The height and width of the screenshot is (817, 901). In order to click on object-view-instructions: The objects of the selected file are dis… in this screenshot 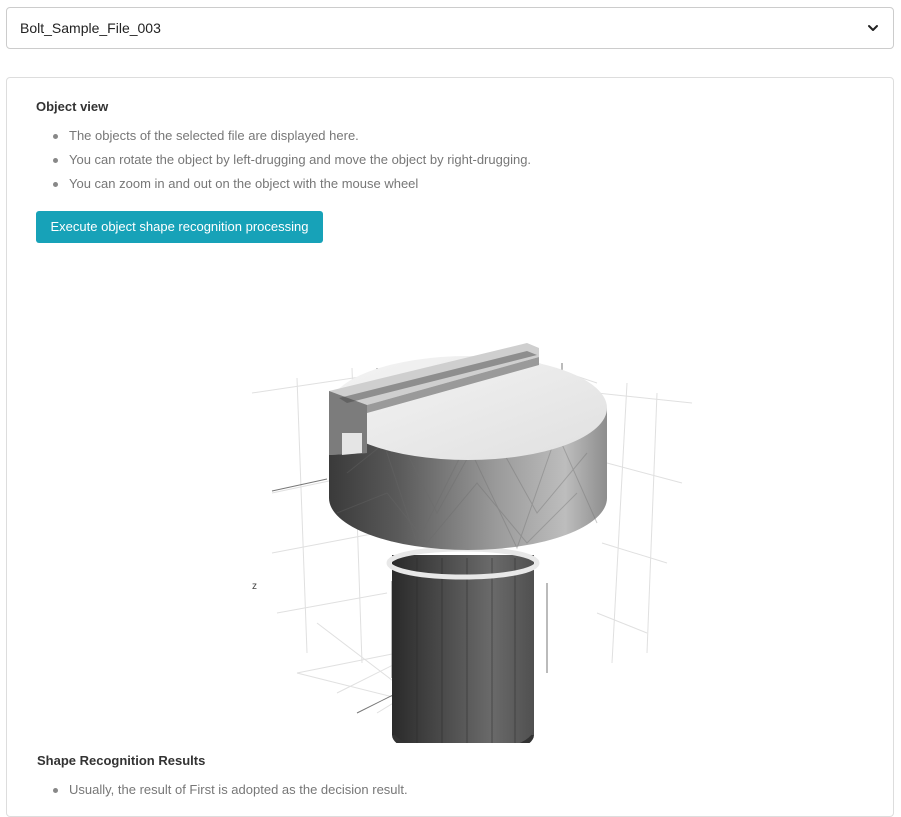, I will do `click(446, 160)`.